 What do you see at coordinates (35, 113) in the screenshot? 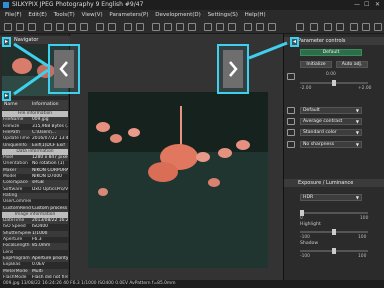
I see `info-section-label: File information` at bounding box center [35, 113].